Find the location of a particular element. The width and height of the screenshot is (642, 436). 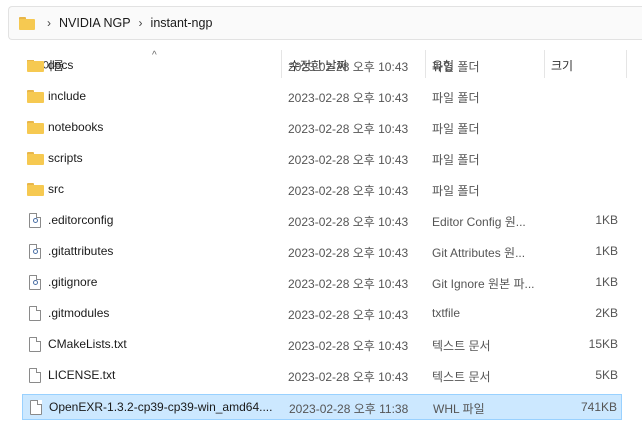

file-row: src 2023-02-28 오후 10:43 파일 폴더 is located at coordinates (322, 190).